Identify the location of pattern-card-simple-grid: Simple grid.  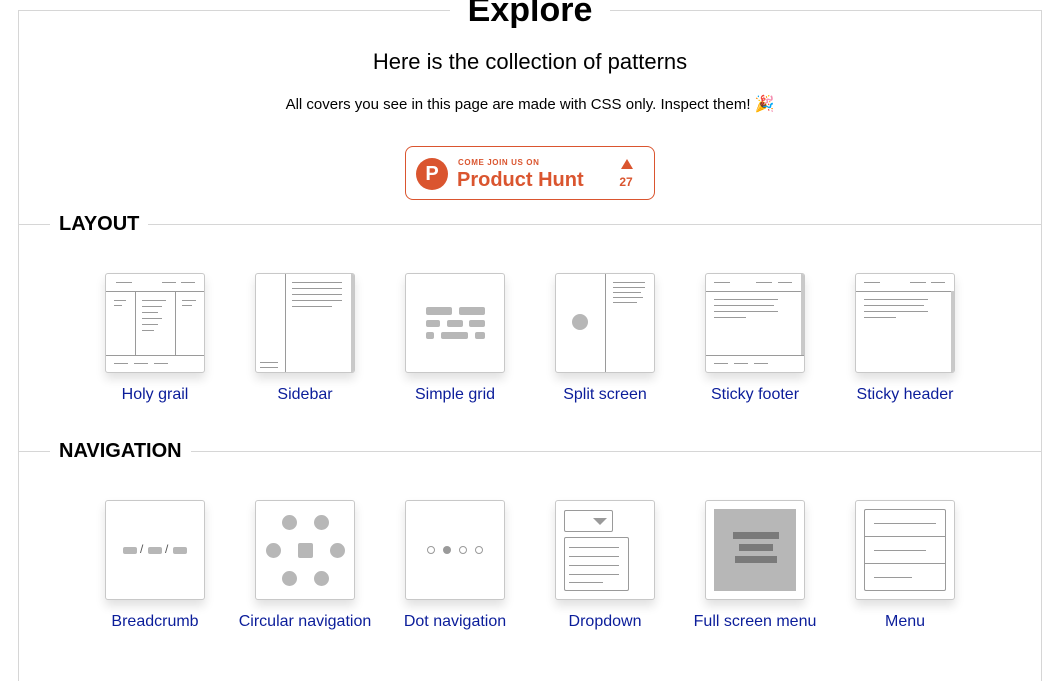
(455, 338).